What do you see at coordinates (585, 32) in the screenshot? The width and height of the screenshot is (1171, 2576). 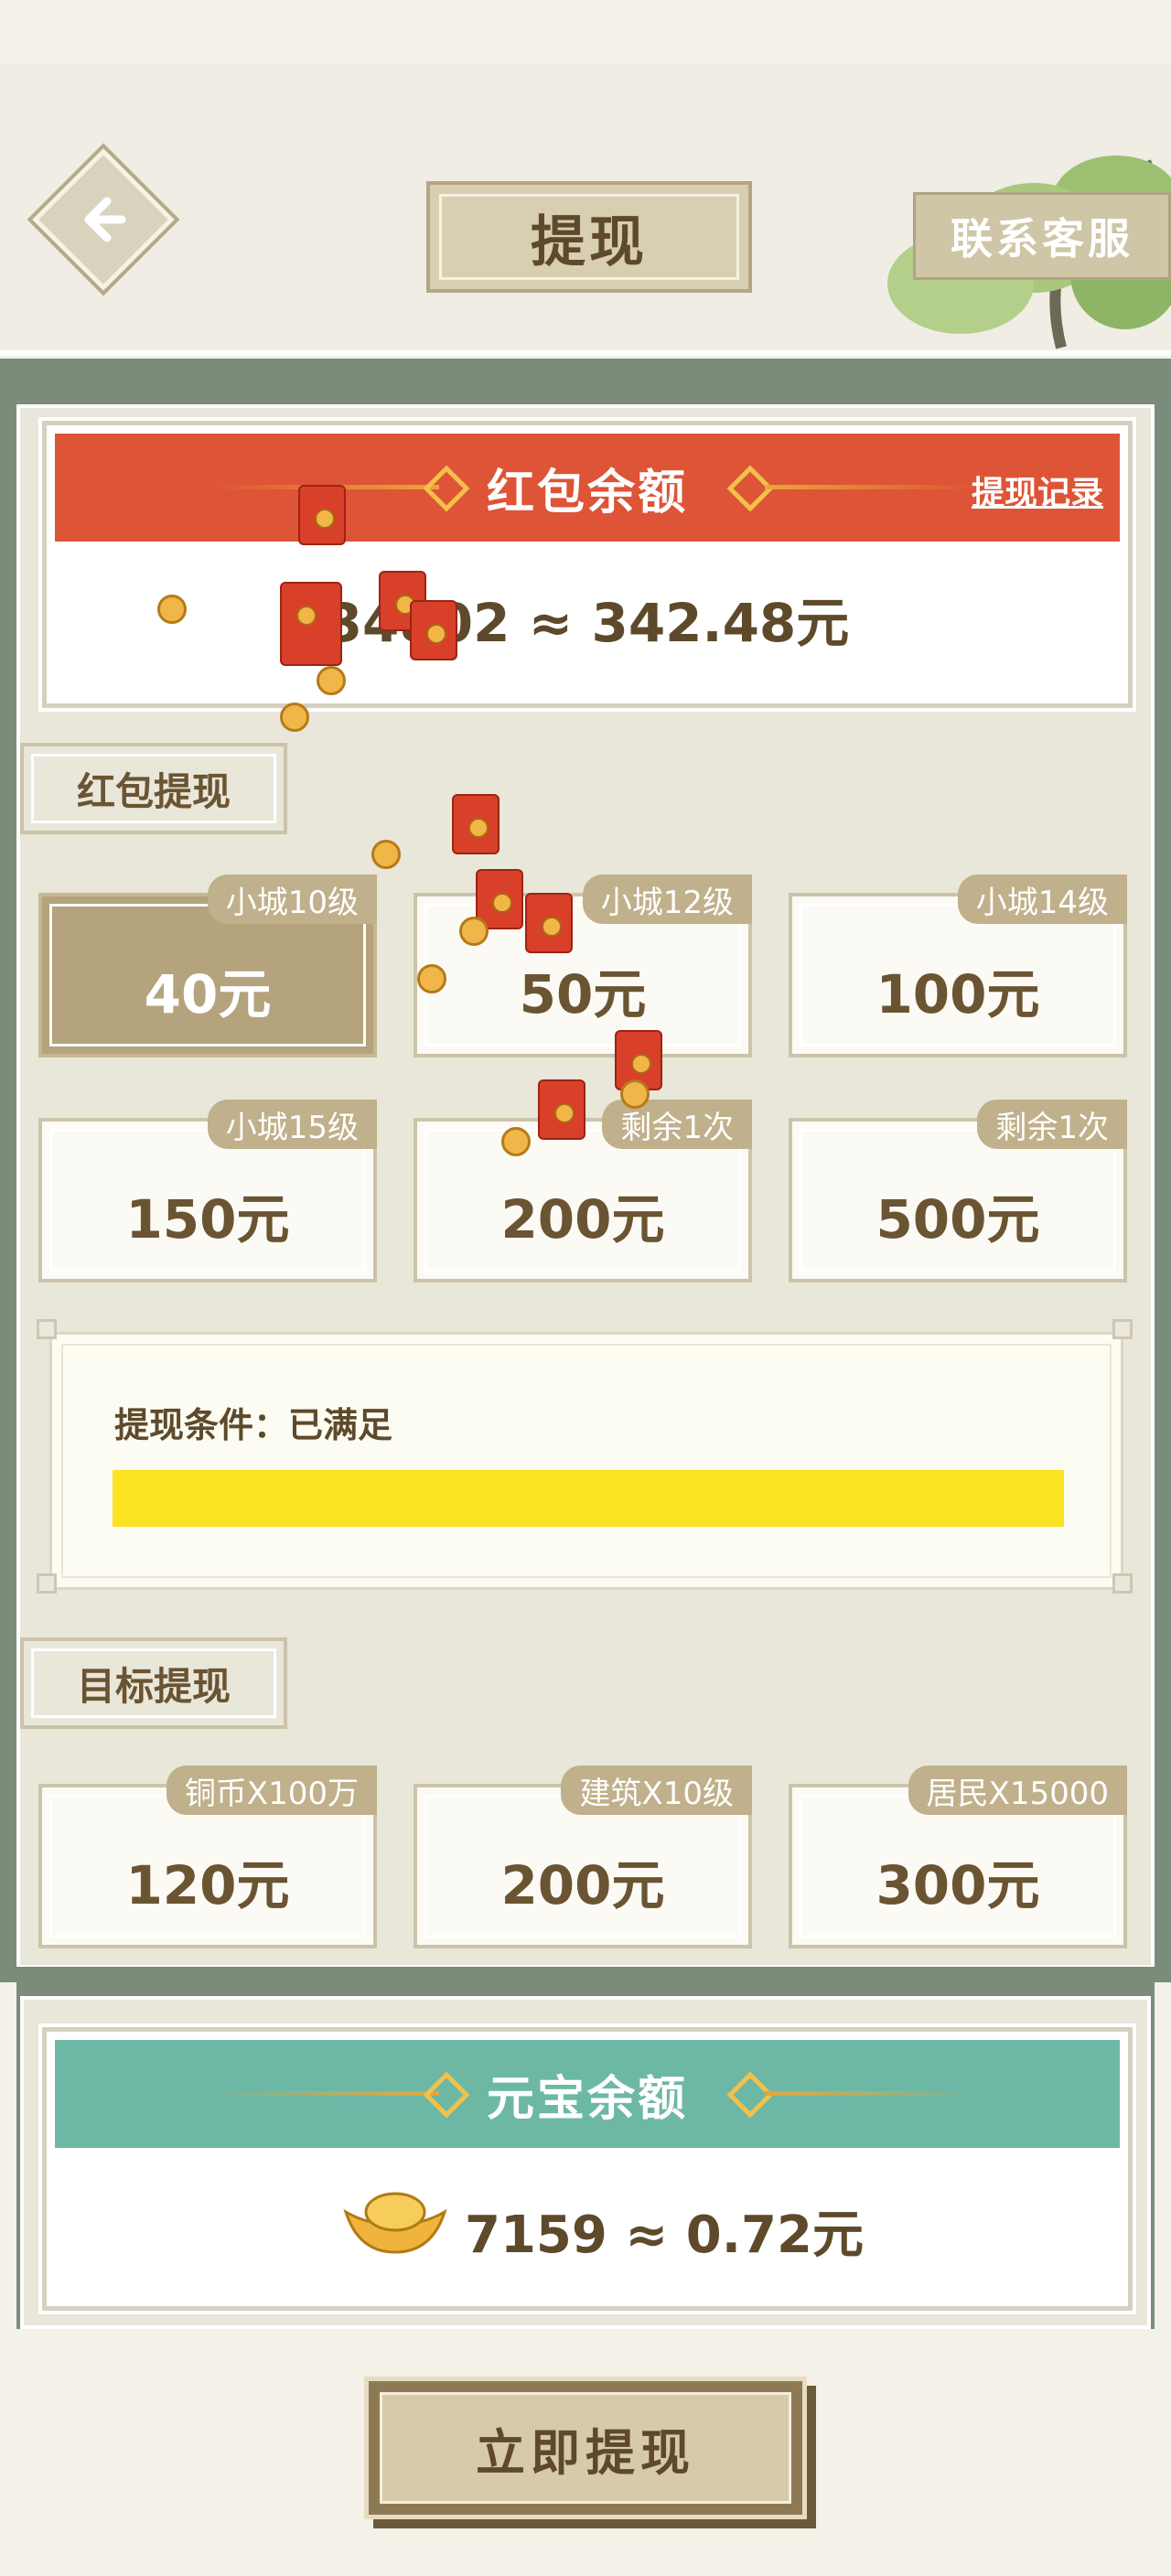 I see `status-bar` at bounding box center [585, 32].